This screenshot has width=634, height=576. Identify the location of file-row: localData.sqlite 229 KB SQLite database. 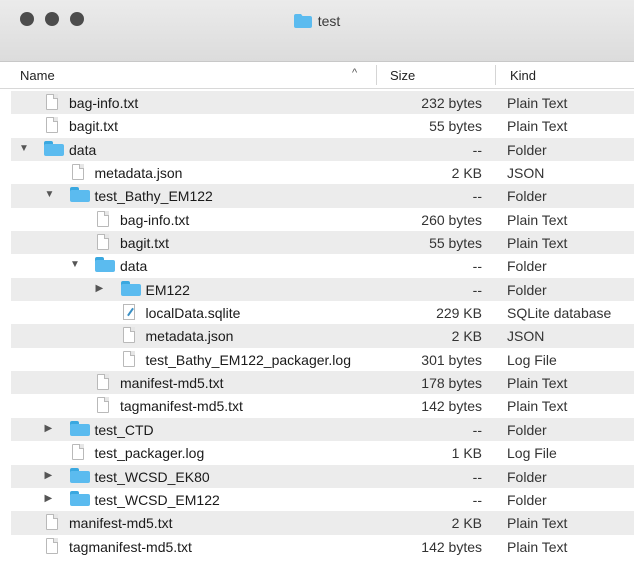
(322, 312).